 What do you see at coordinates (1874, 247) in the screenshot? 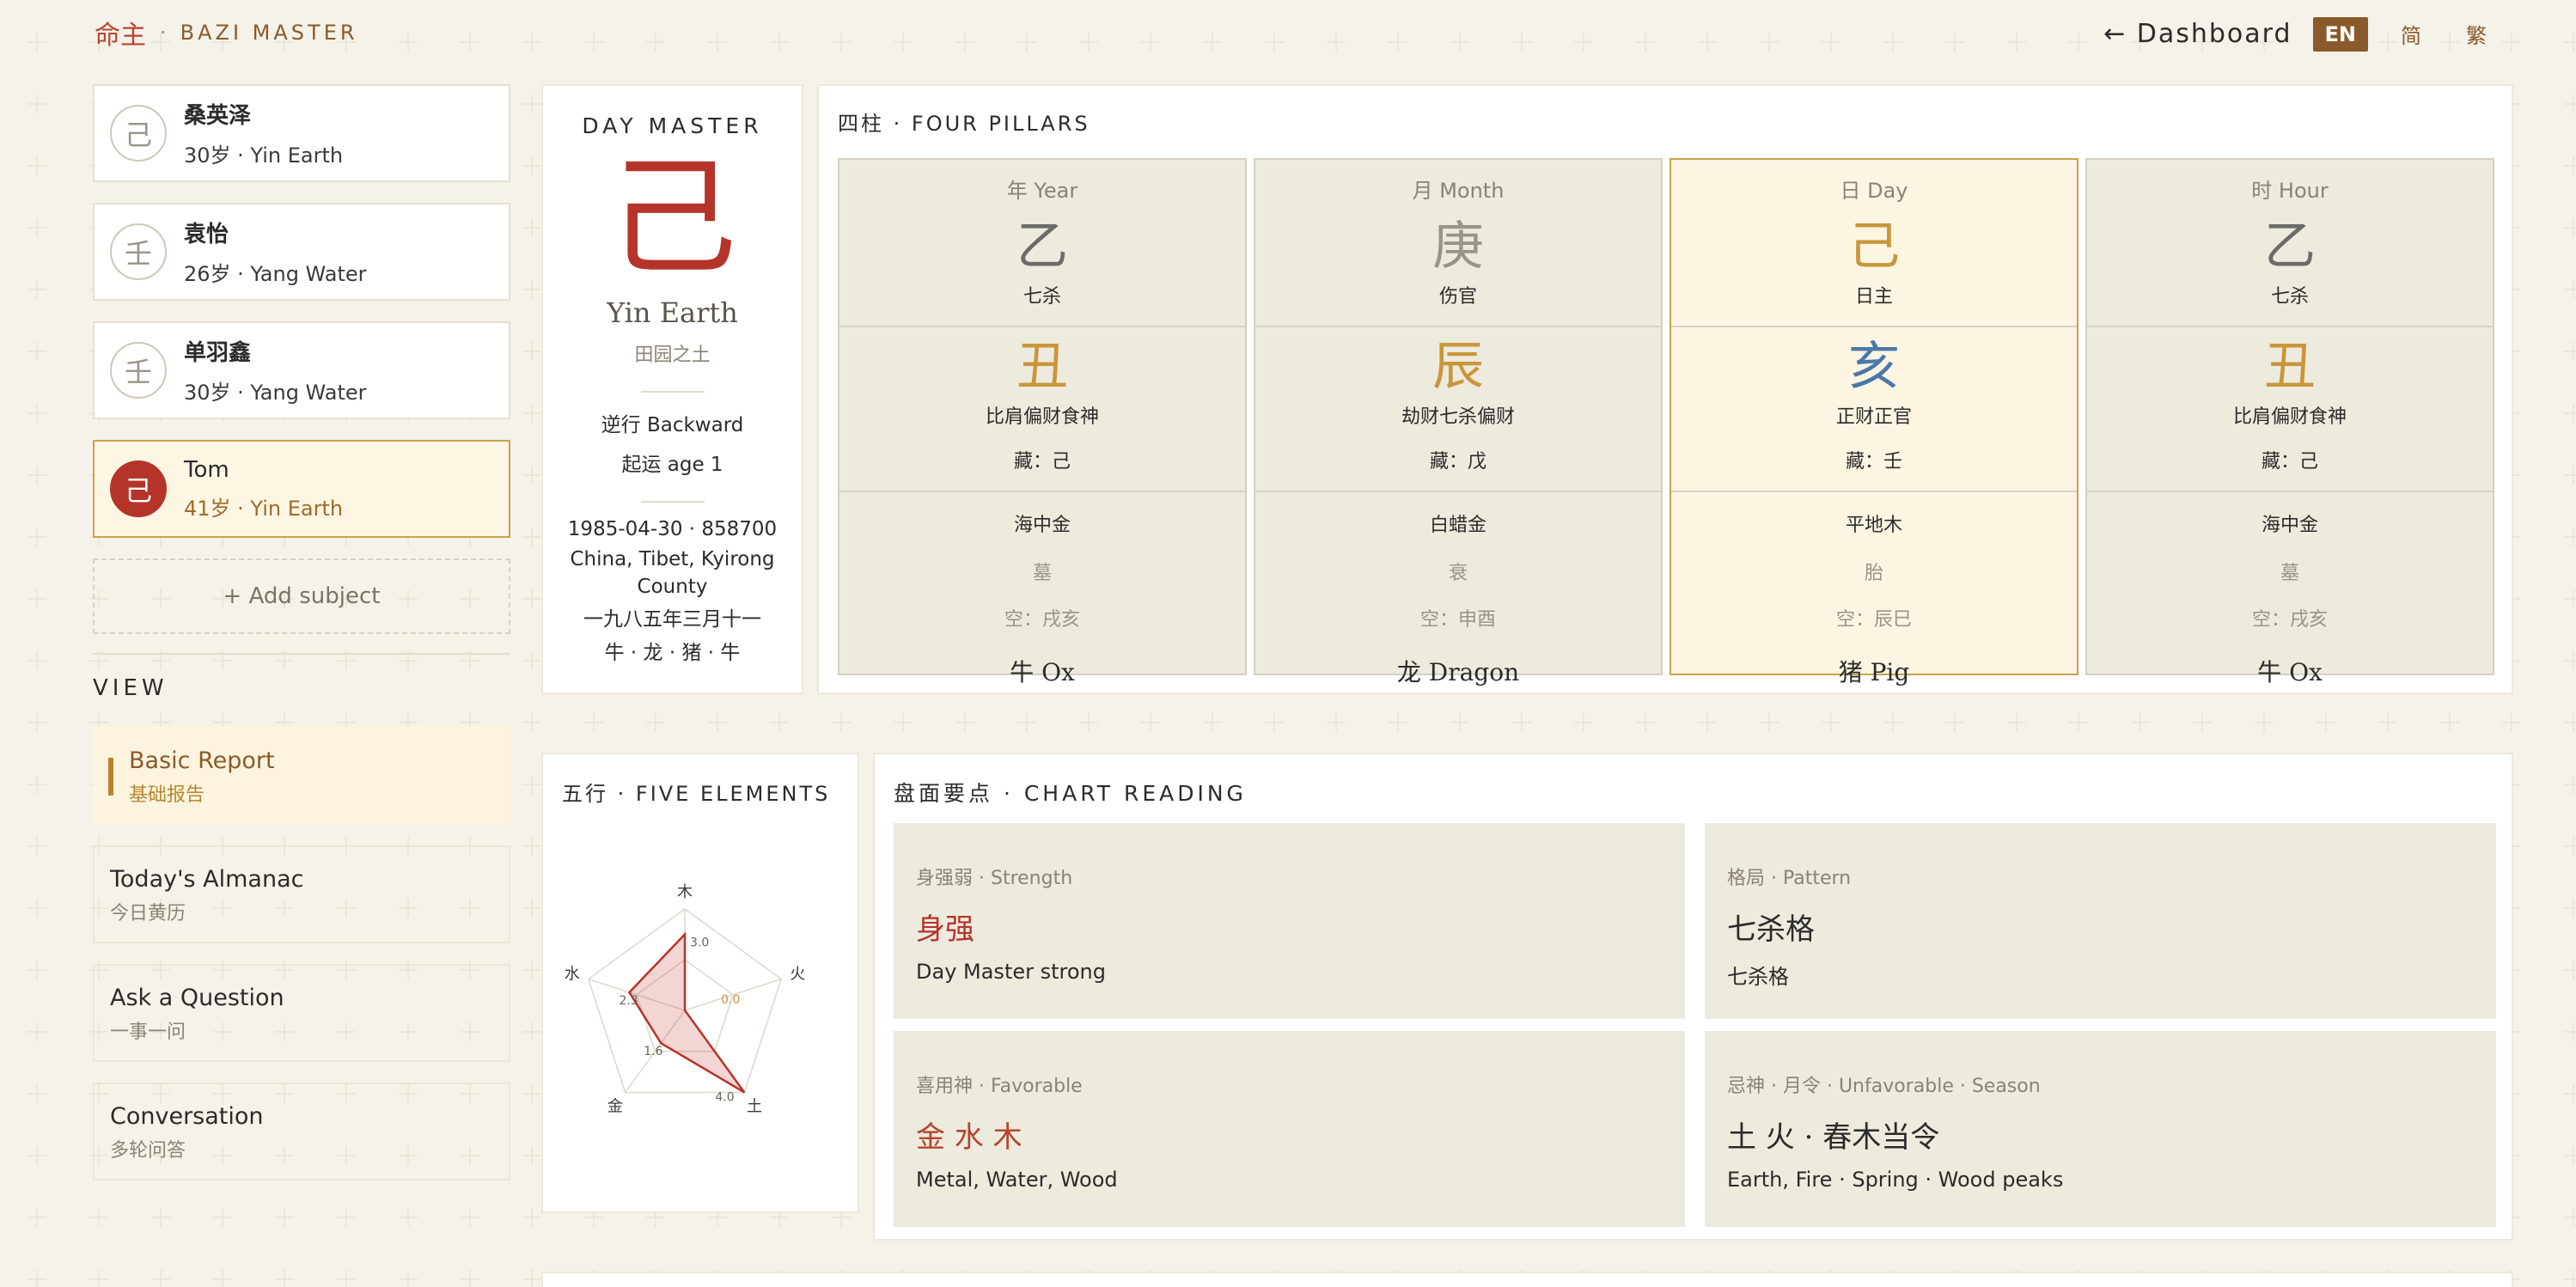
I see `heavenly-stem: 己` at bounding box center [1874, 247].